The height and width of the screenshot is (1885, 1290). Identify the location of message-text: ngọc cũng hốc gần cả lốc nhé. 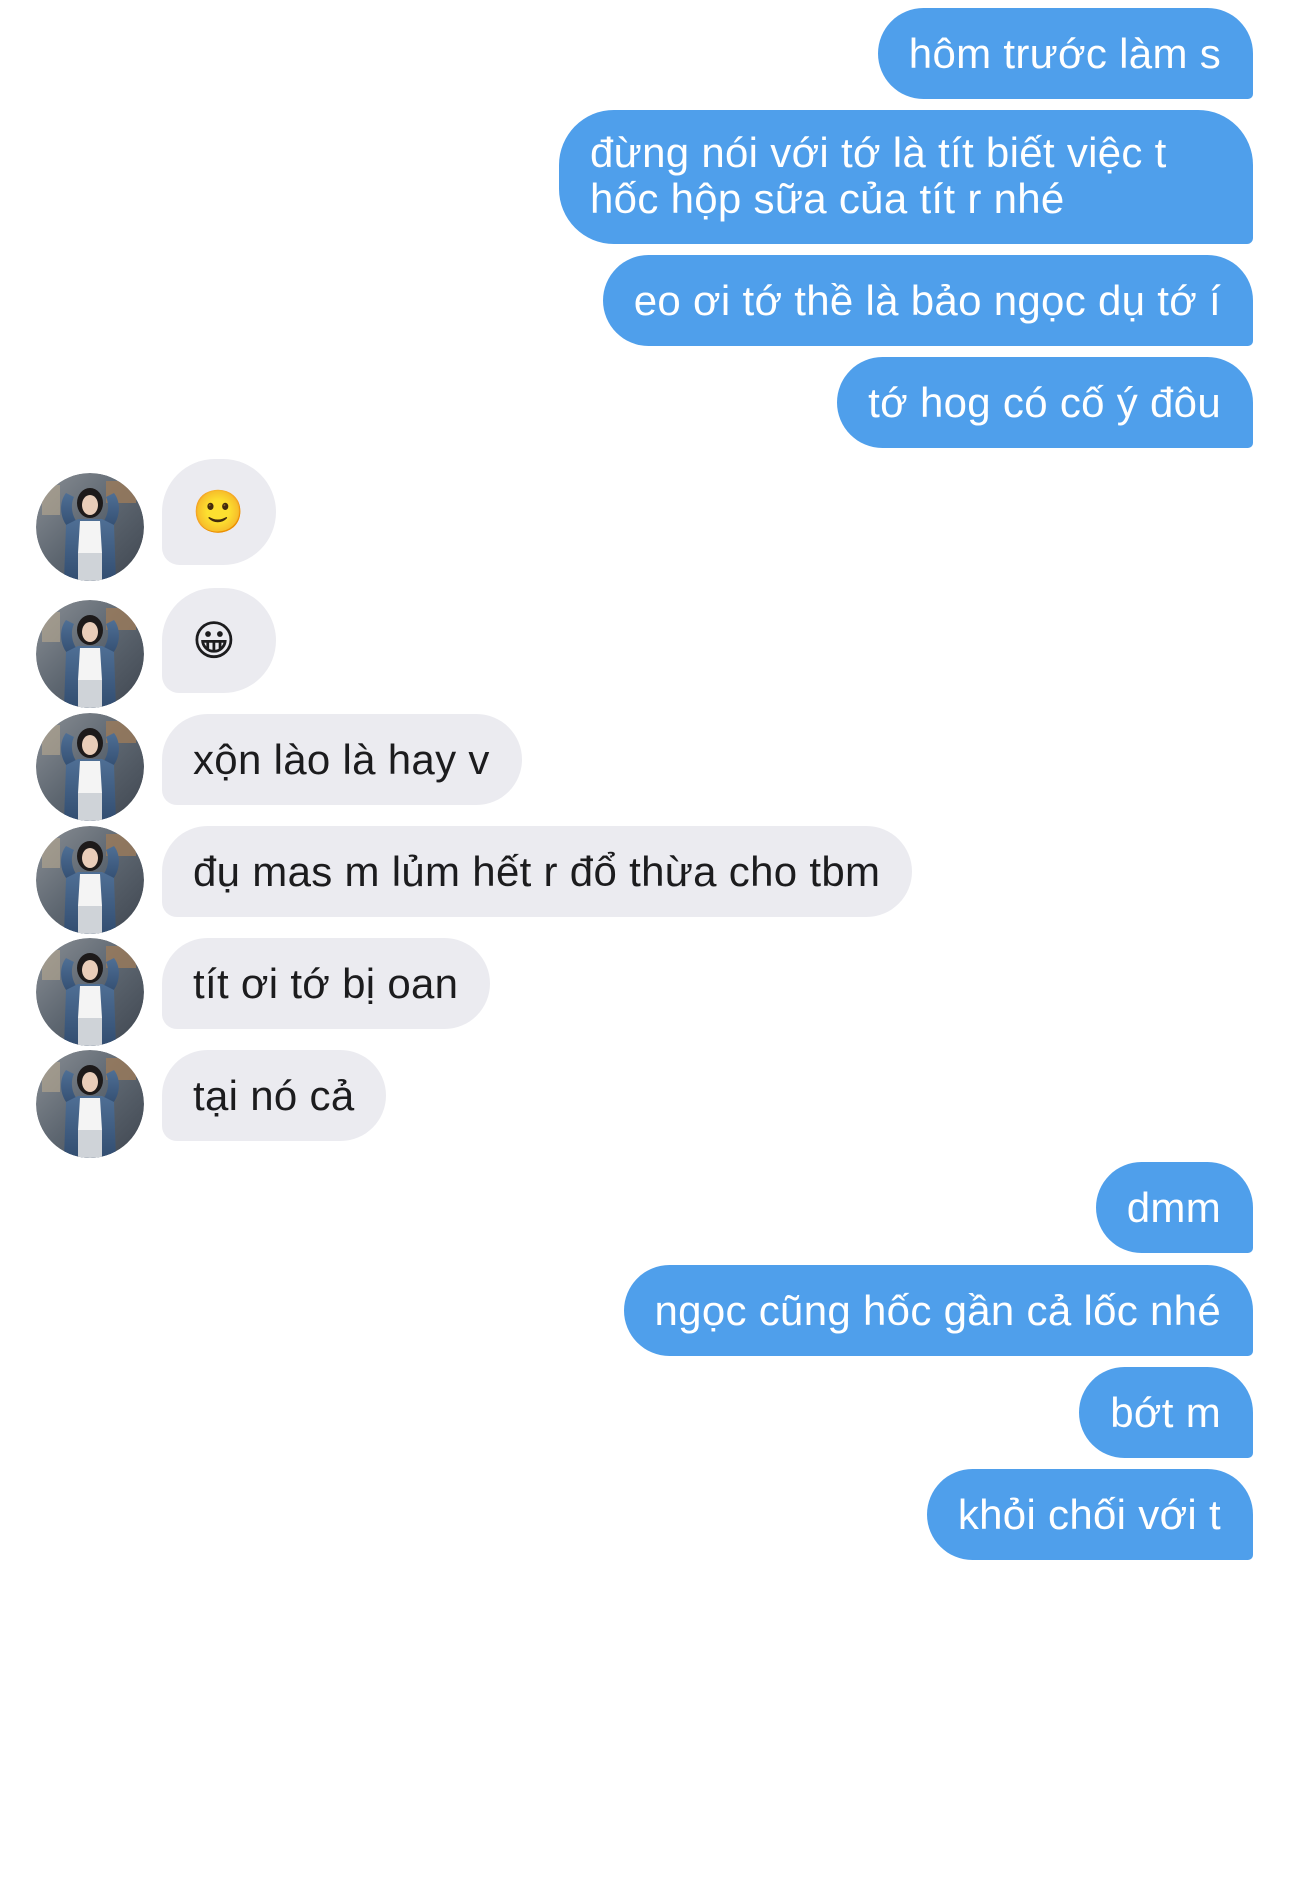
(937, 1310).